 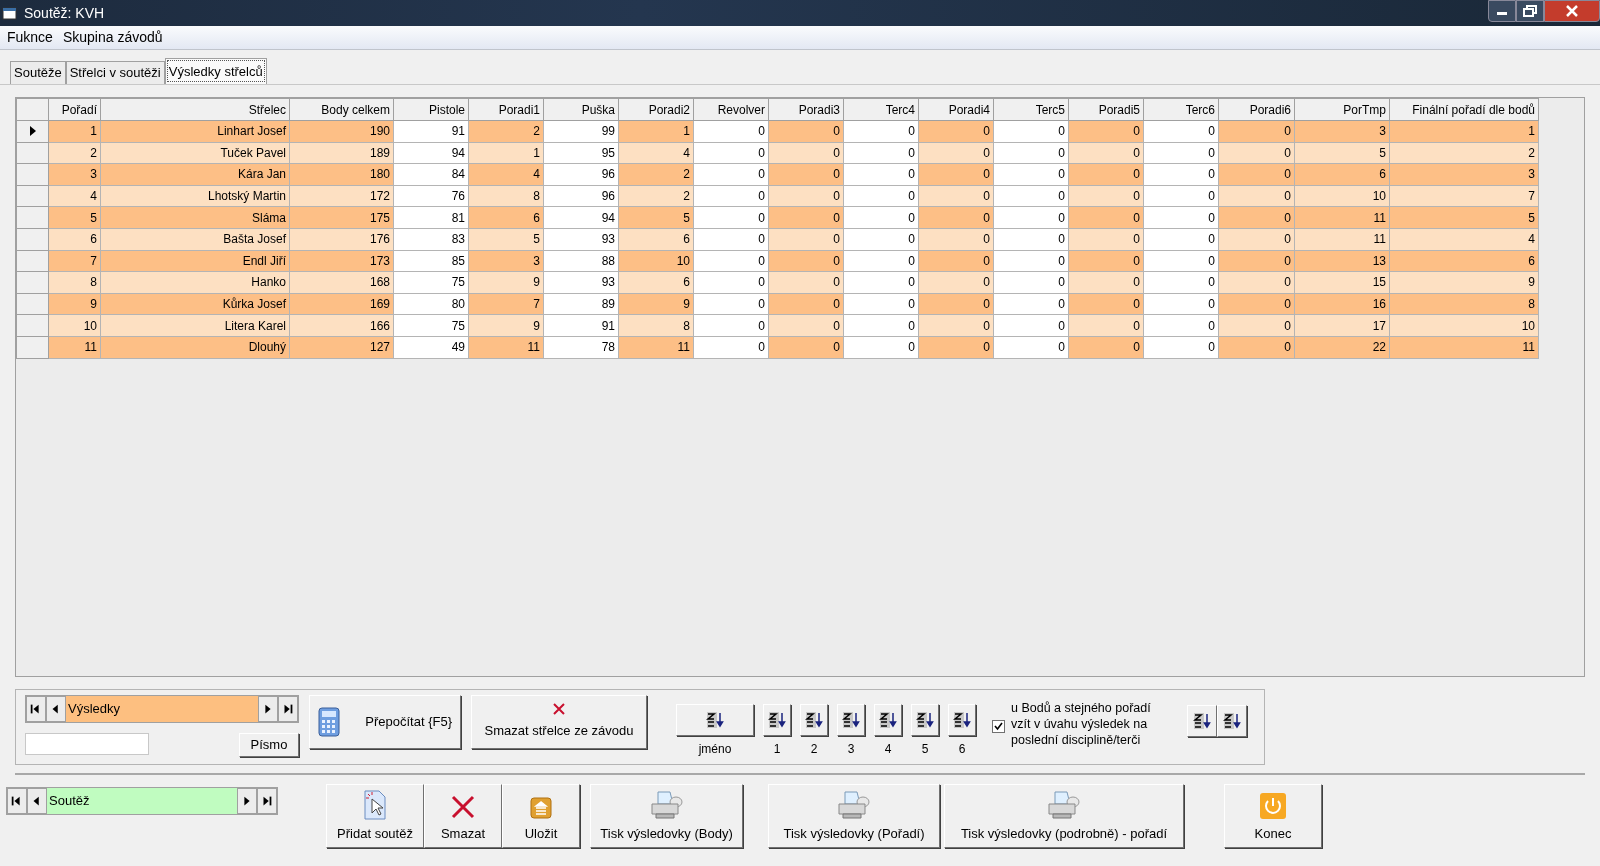 I want to click on column-header: Střelec, so click(x=195, y=109).